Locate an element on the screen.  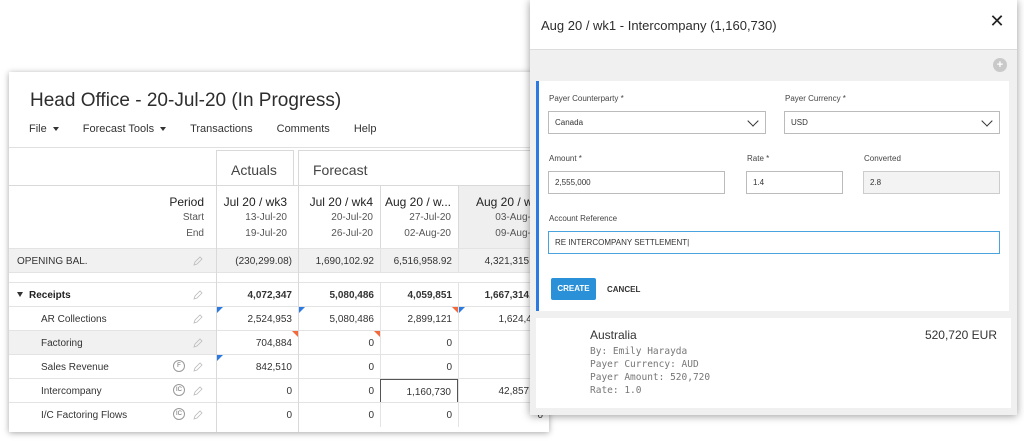
period-end: End is located at coordinates (195, 233).